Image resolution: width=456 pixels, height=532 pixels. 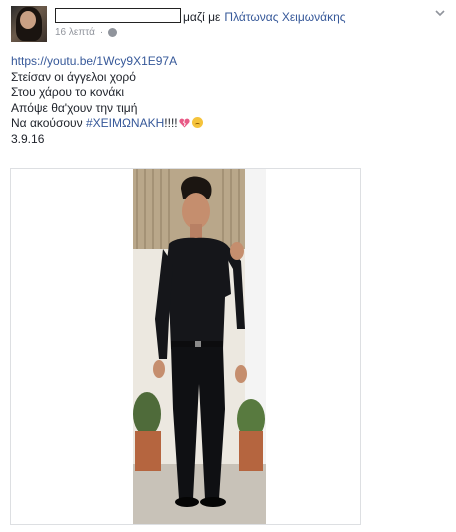 I want to click on post-meta: 16 λεπτά ·, so click(x=86, y=32).